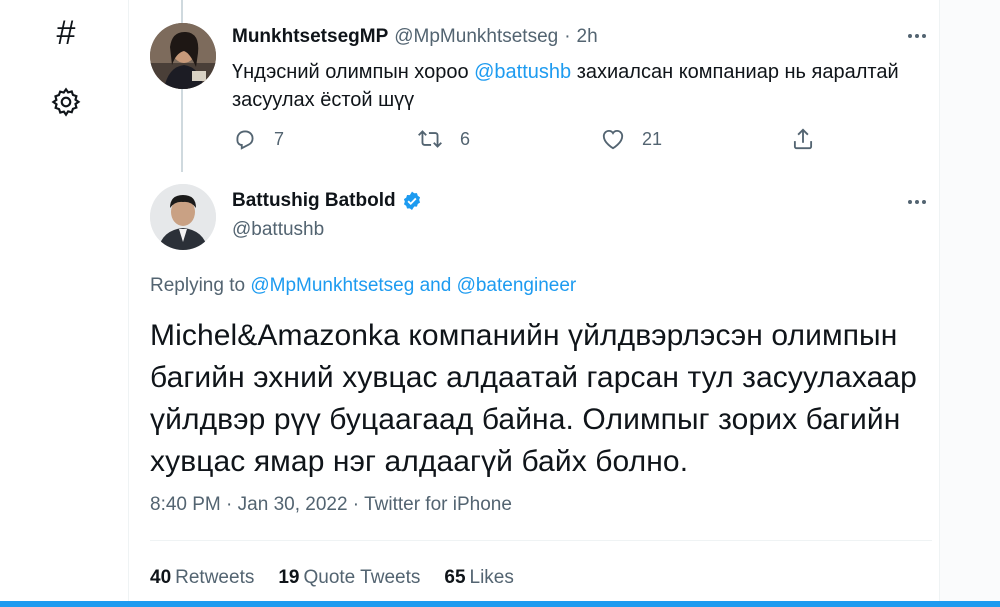  I want to click on stat-quotes-label: Quote Tweets, so click(362, 577).